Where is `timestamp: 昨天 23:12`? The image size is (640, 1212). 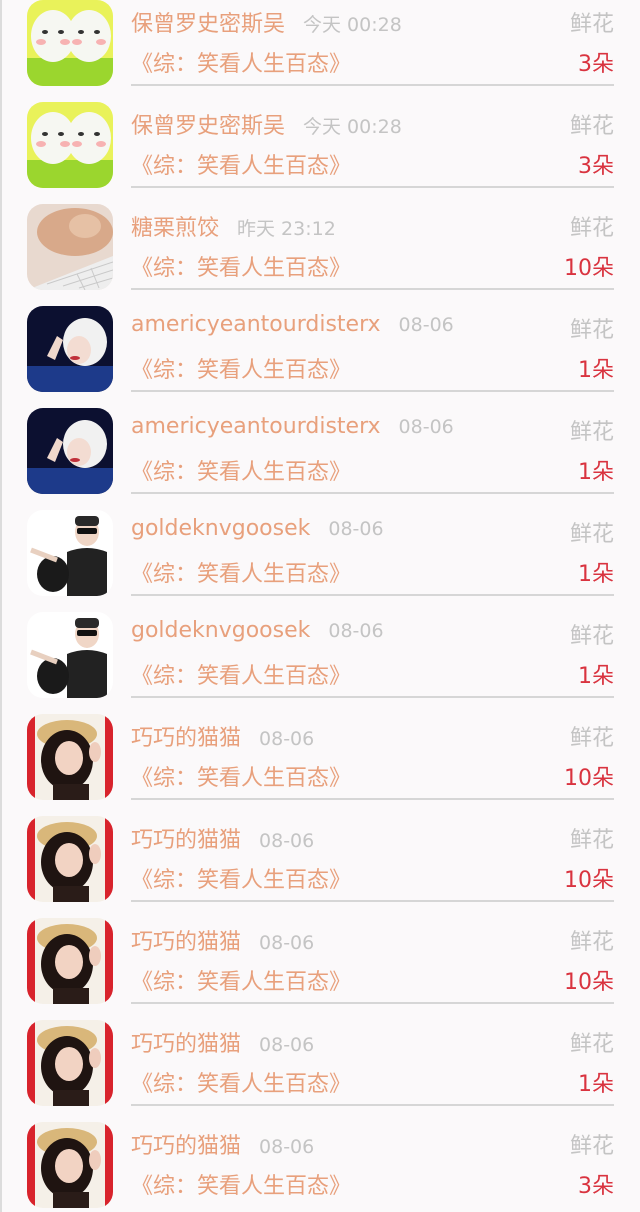
timestamp: 昨天 23:12 is located at coordinates (286, 229).